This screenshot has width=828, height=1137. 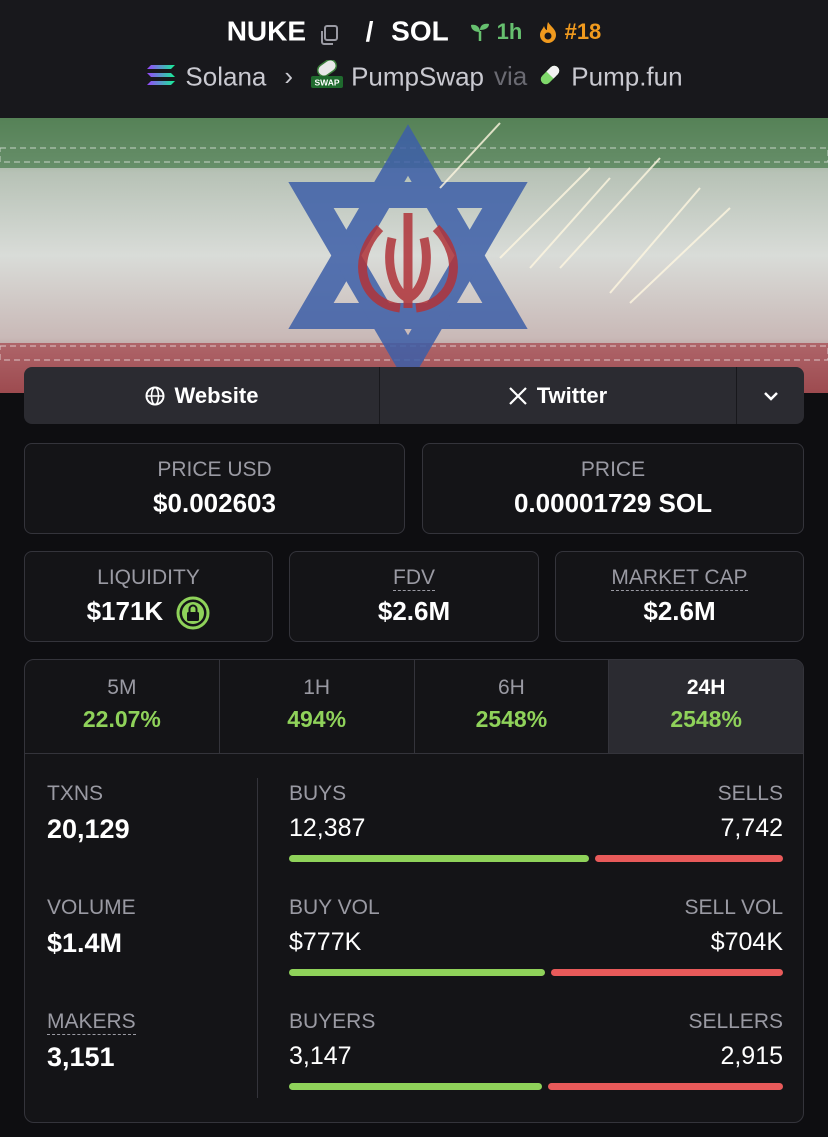 What do you see at coordinates (327, 83) in the screenshot?
I see `swap-icon-text: SWAP` at bounding box center [327, 83].